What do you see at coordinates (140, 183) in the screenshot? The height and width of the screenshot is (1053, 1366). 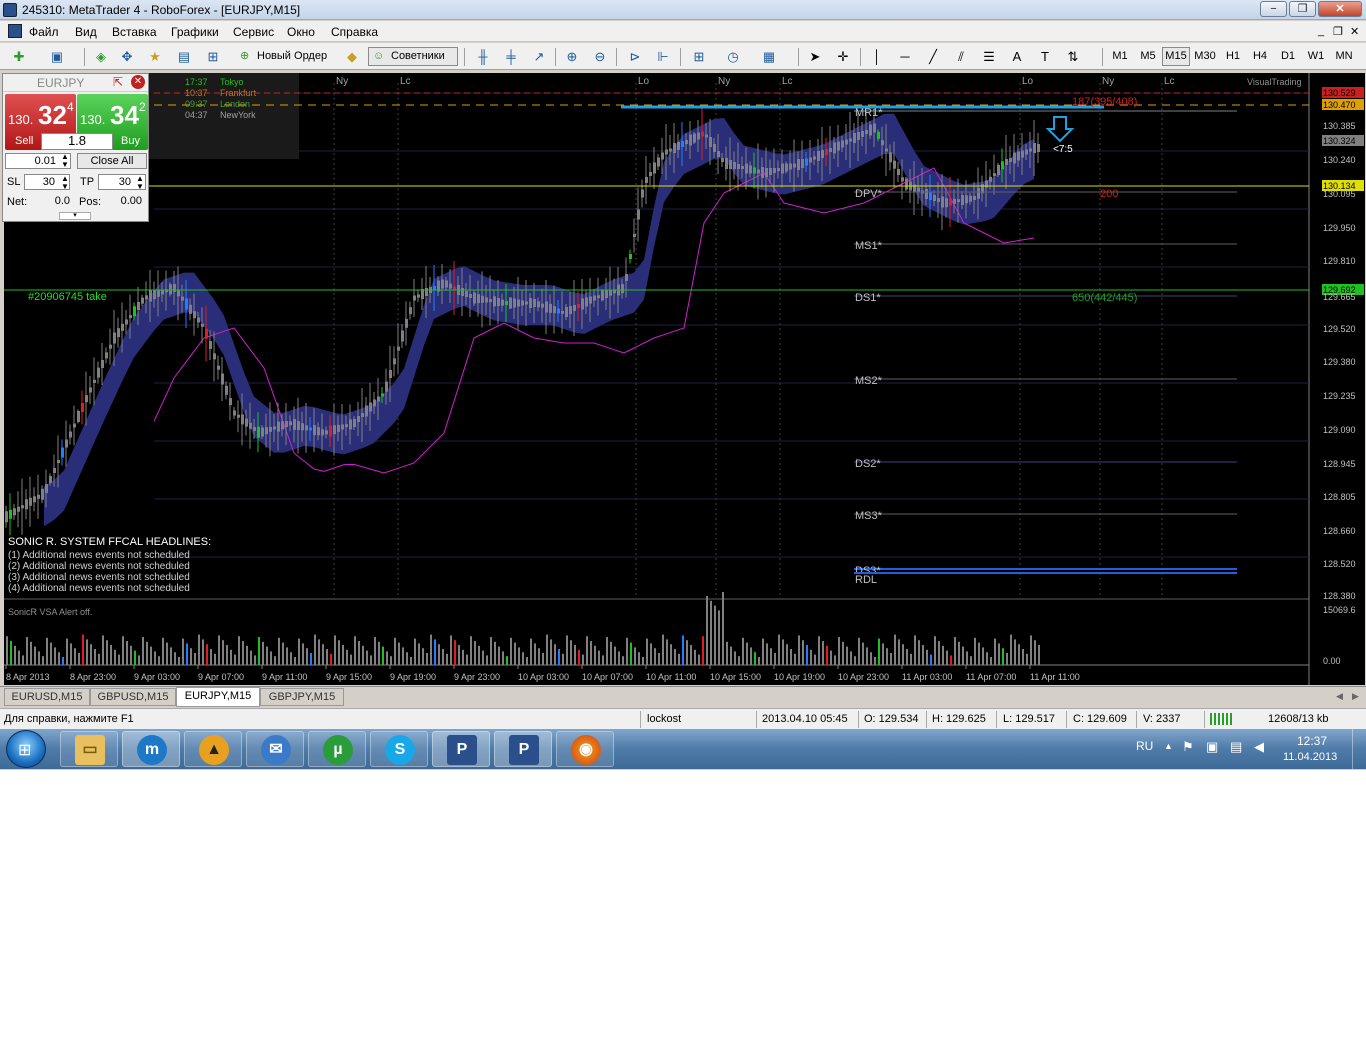 I see `tp-spinner-icon: ▲ ▼` at bounding box center [140, 183].